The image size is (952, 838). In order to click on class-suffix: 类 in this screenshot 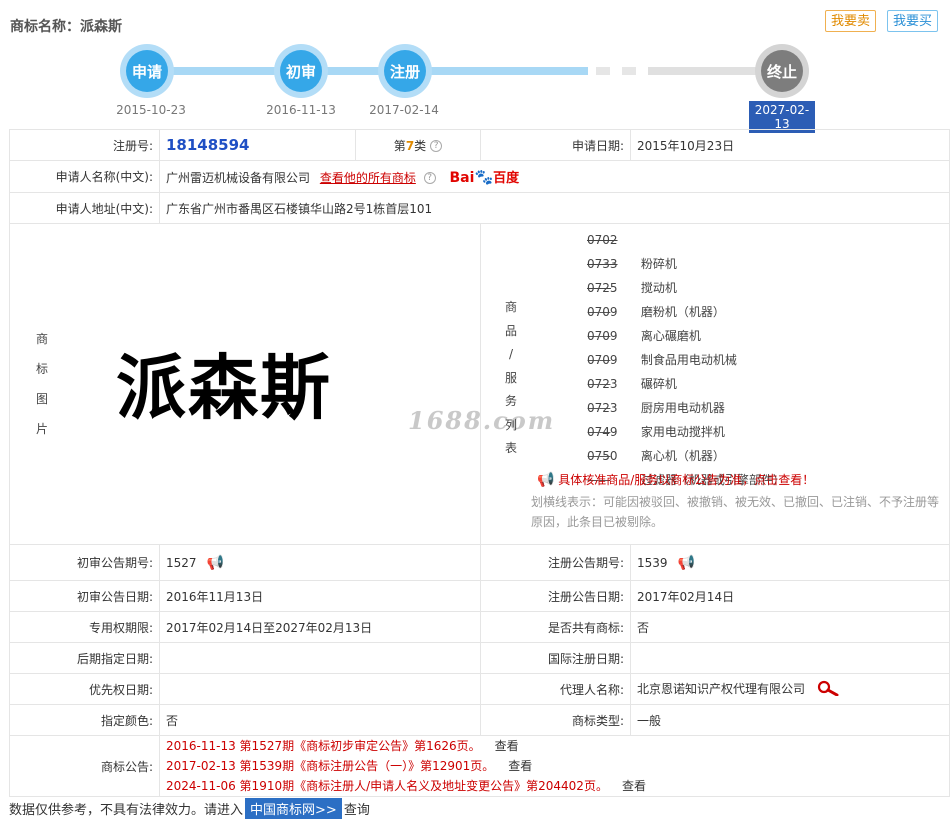, I will do `click(420, 145)`.